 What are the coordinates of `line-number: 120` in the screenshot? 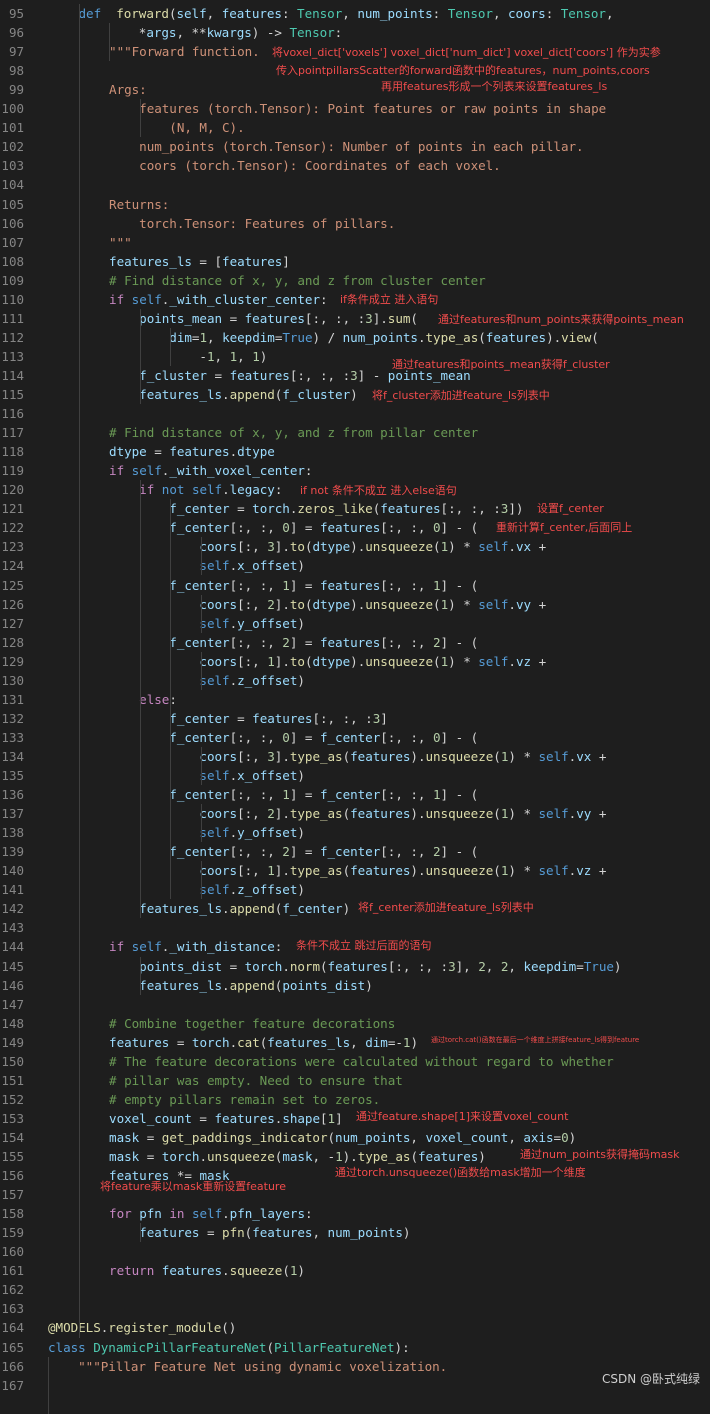 It's located at (12, 490).